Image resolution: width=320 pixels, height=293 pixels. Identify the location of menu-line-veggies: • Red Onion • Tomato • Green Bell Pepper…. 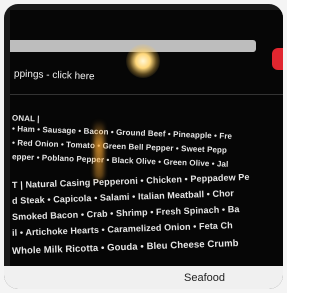
(119, 146).